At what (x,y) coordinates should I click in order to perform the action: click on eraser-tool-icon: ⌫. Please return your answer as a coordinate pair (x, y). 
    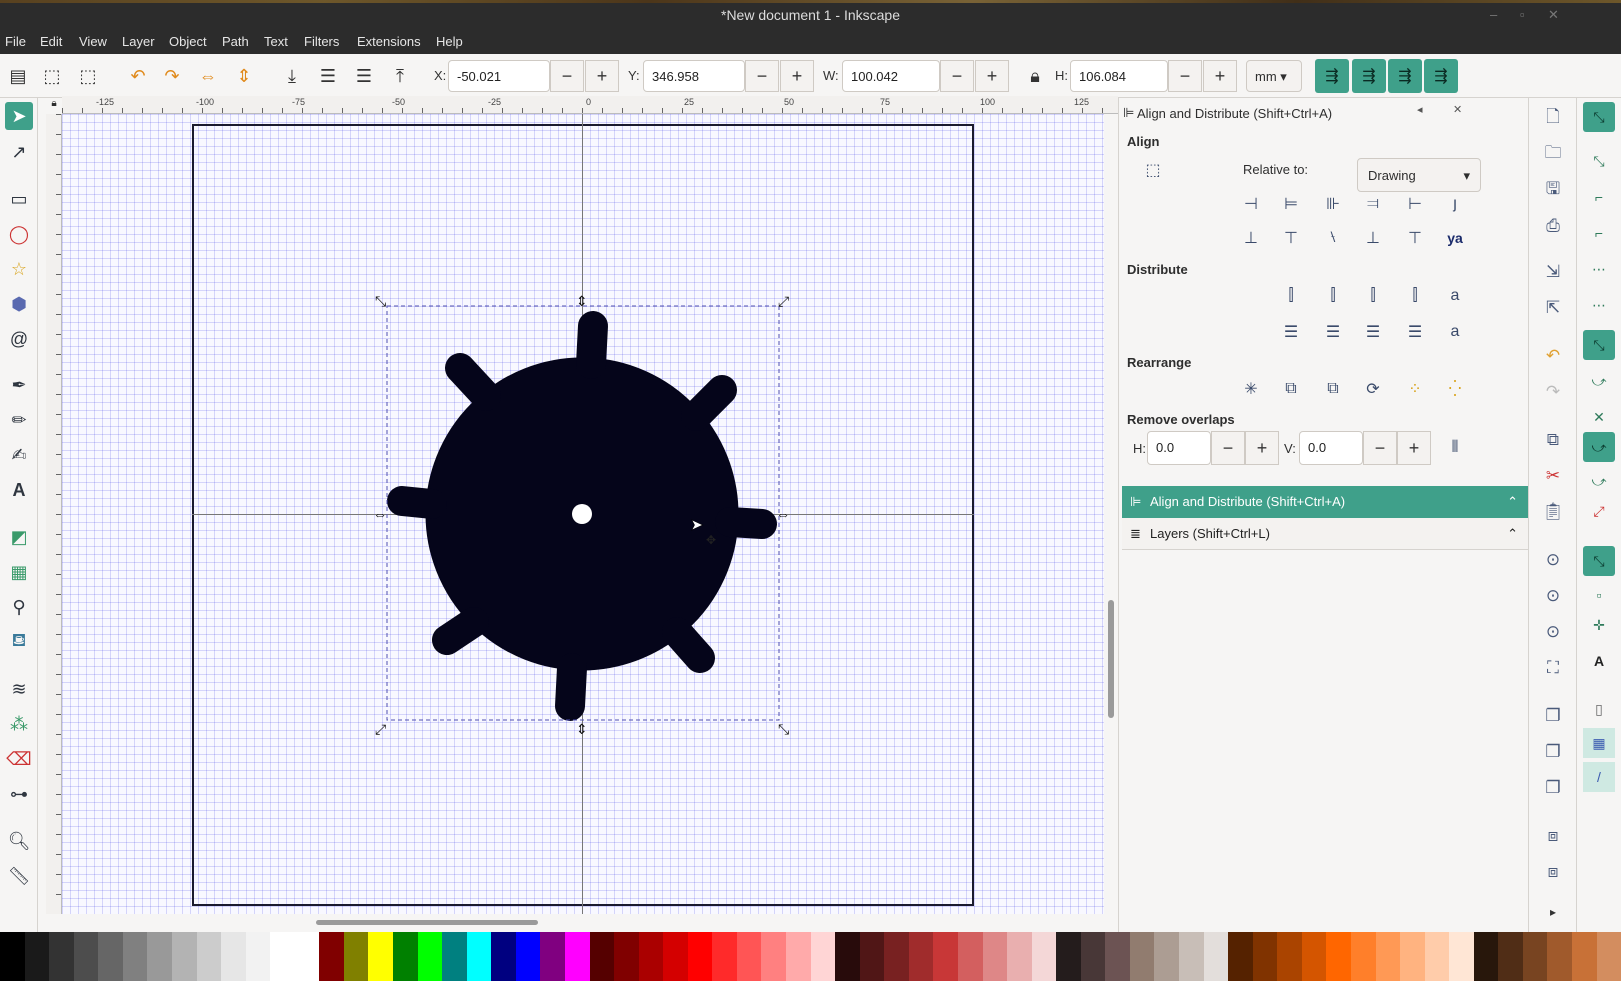
    Looking at the image, I should click on (19, 759).